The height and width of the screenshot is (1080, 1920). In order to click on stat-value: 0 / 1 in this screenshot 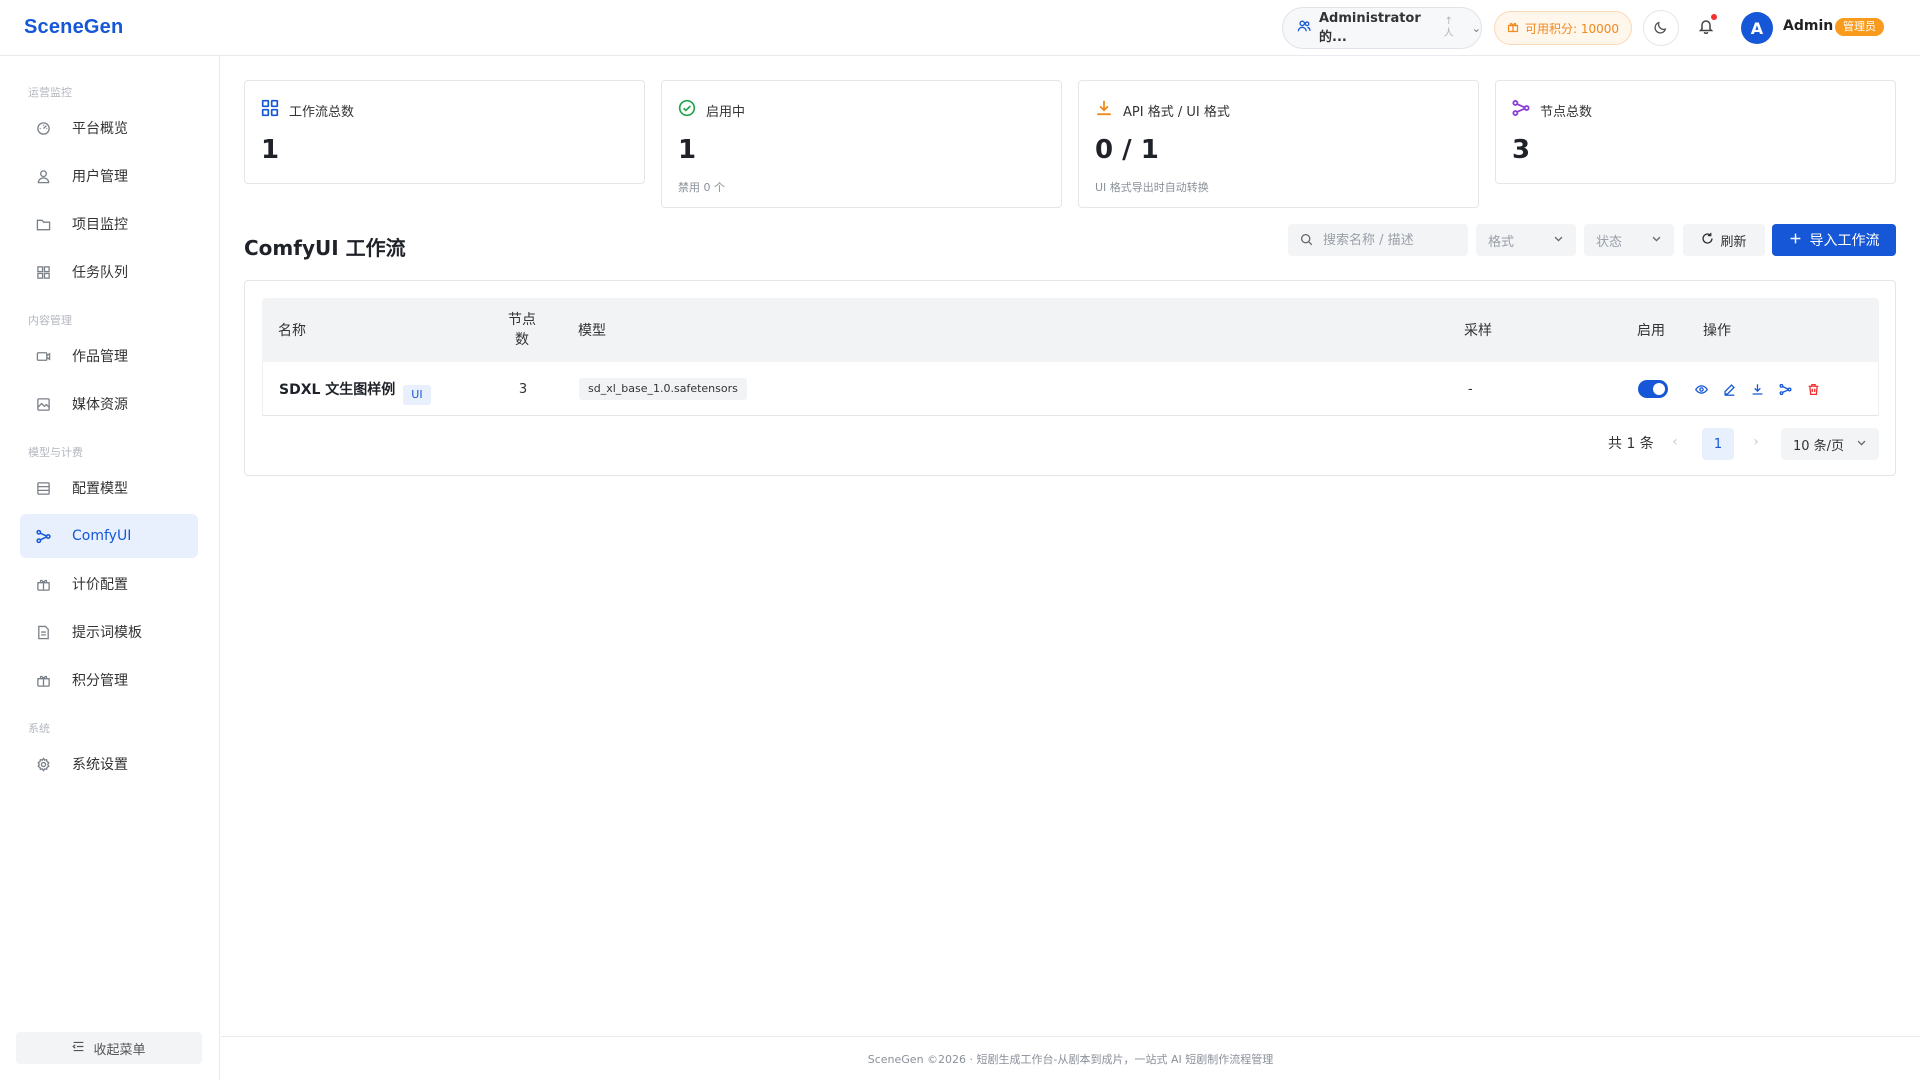, I will do `click(1127, 150)`.